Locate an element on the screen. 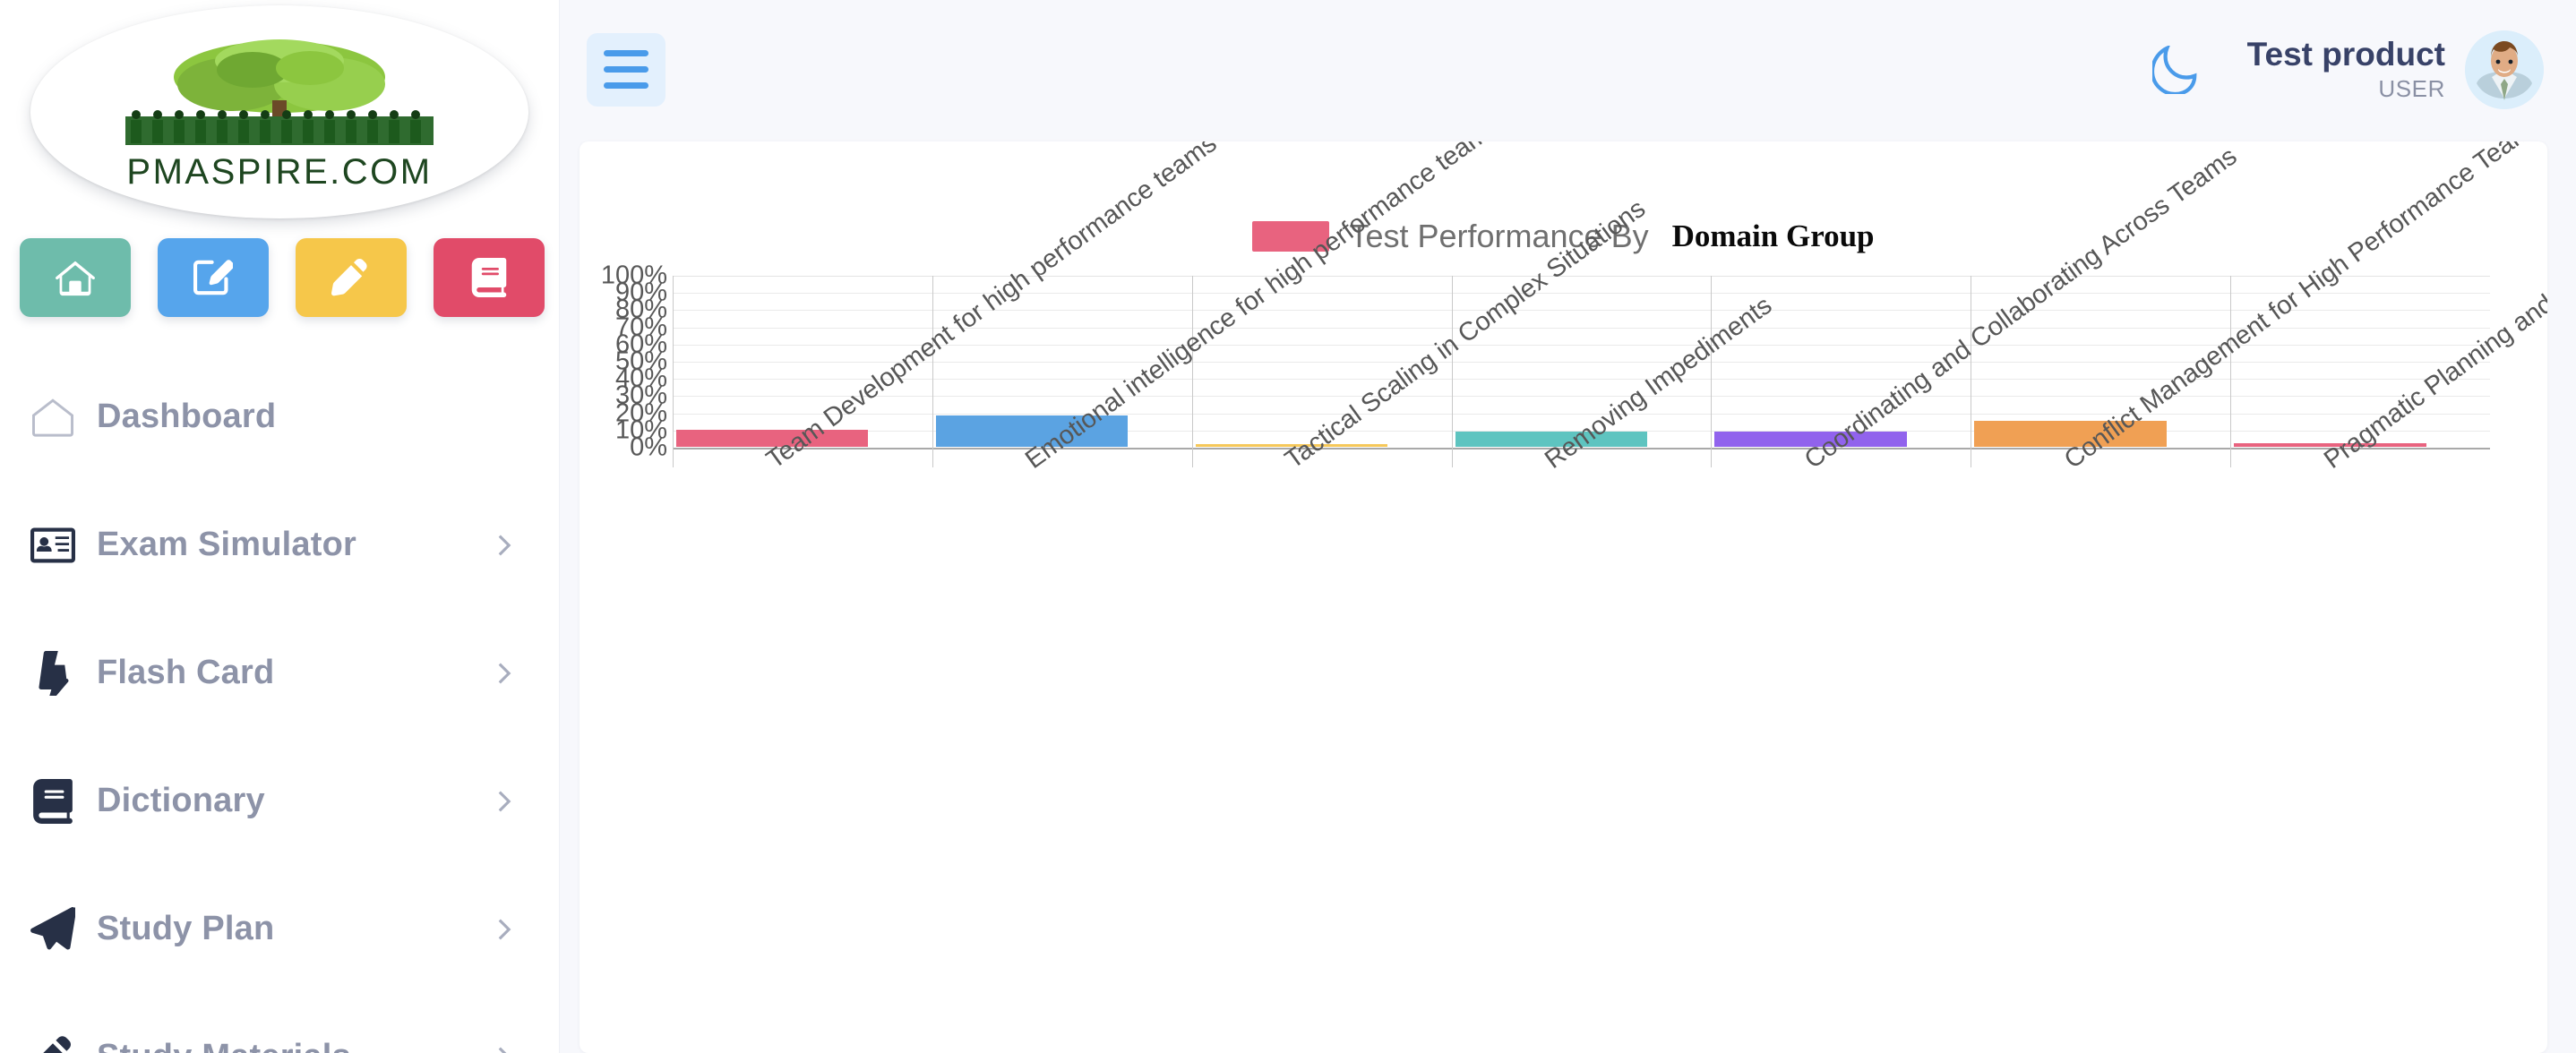 Image resolution: width=2576 pixels, height=1053 pixels. tree-people-logo-art is located at coordinates (279, 92).